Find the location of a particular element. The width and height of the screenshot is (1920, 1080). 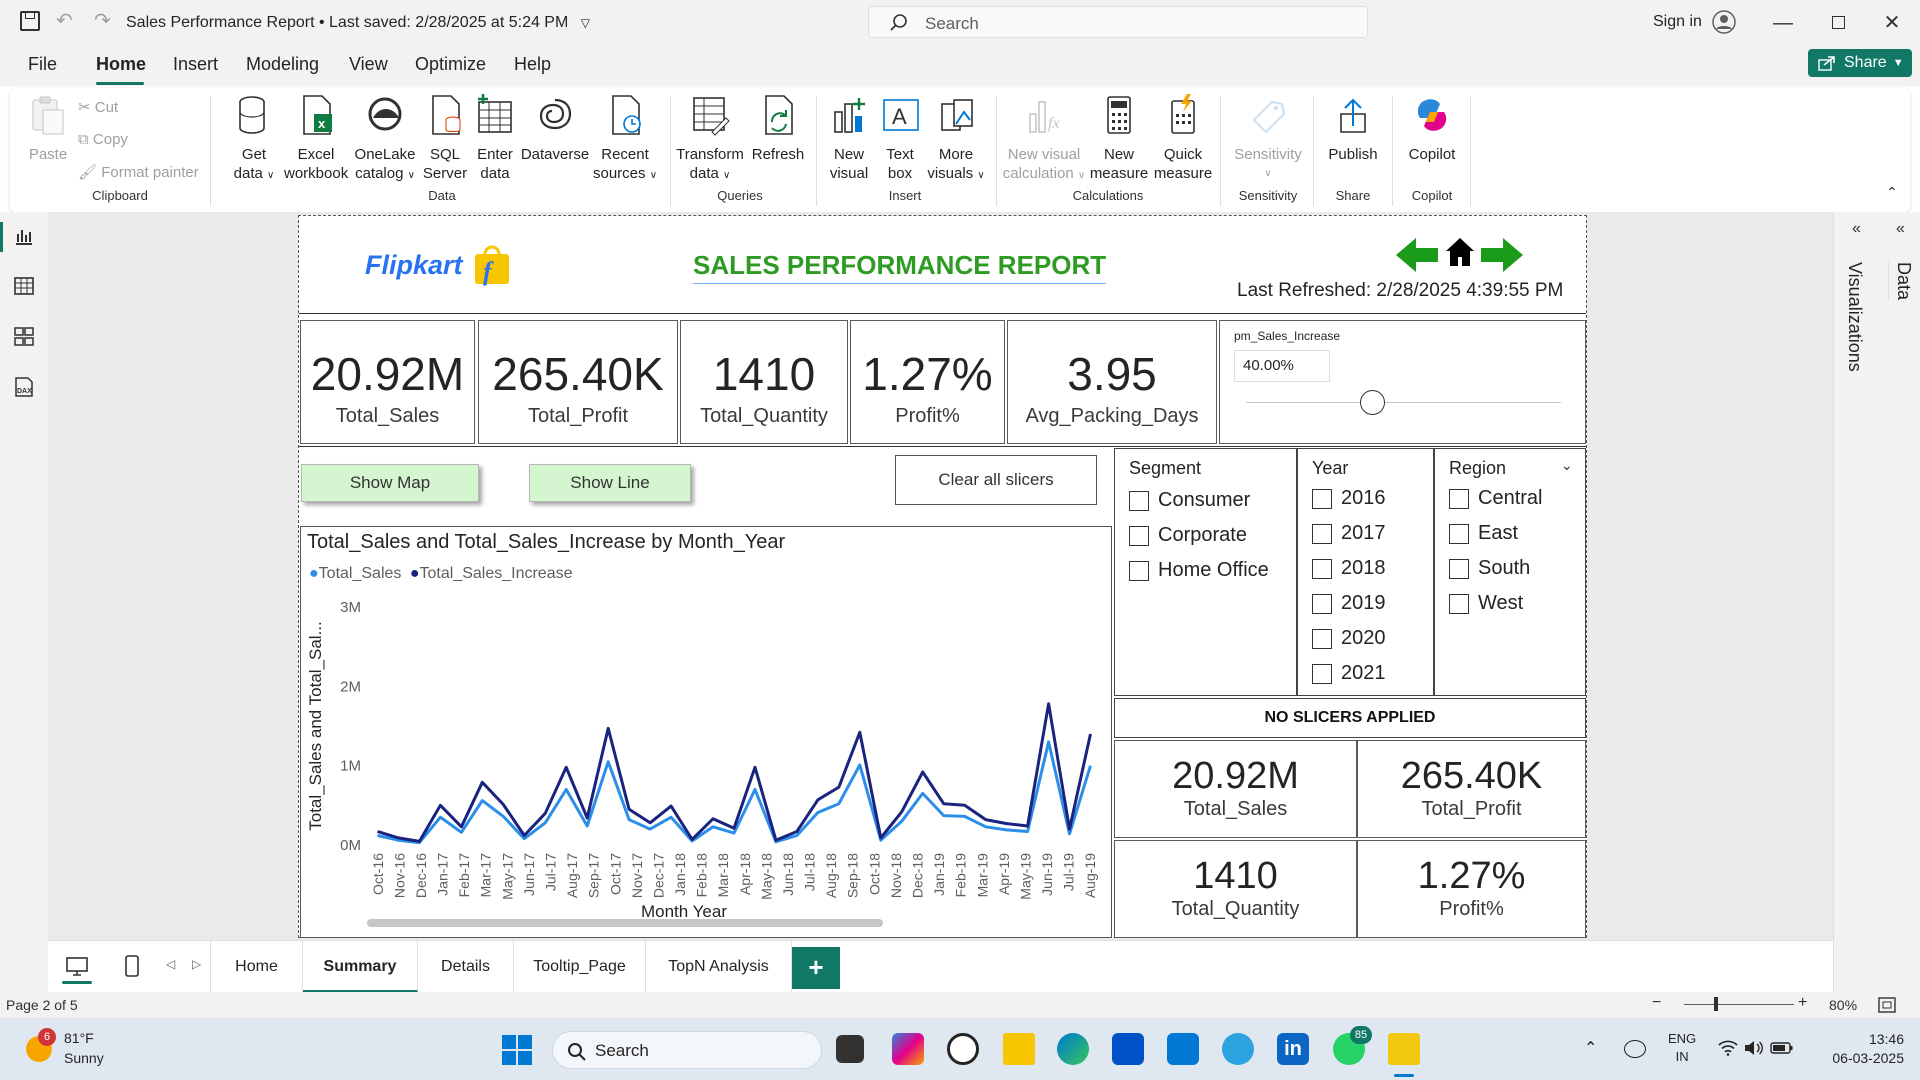

menu-file: File is located at coordinates (42, 64).